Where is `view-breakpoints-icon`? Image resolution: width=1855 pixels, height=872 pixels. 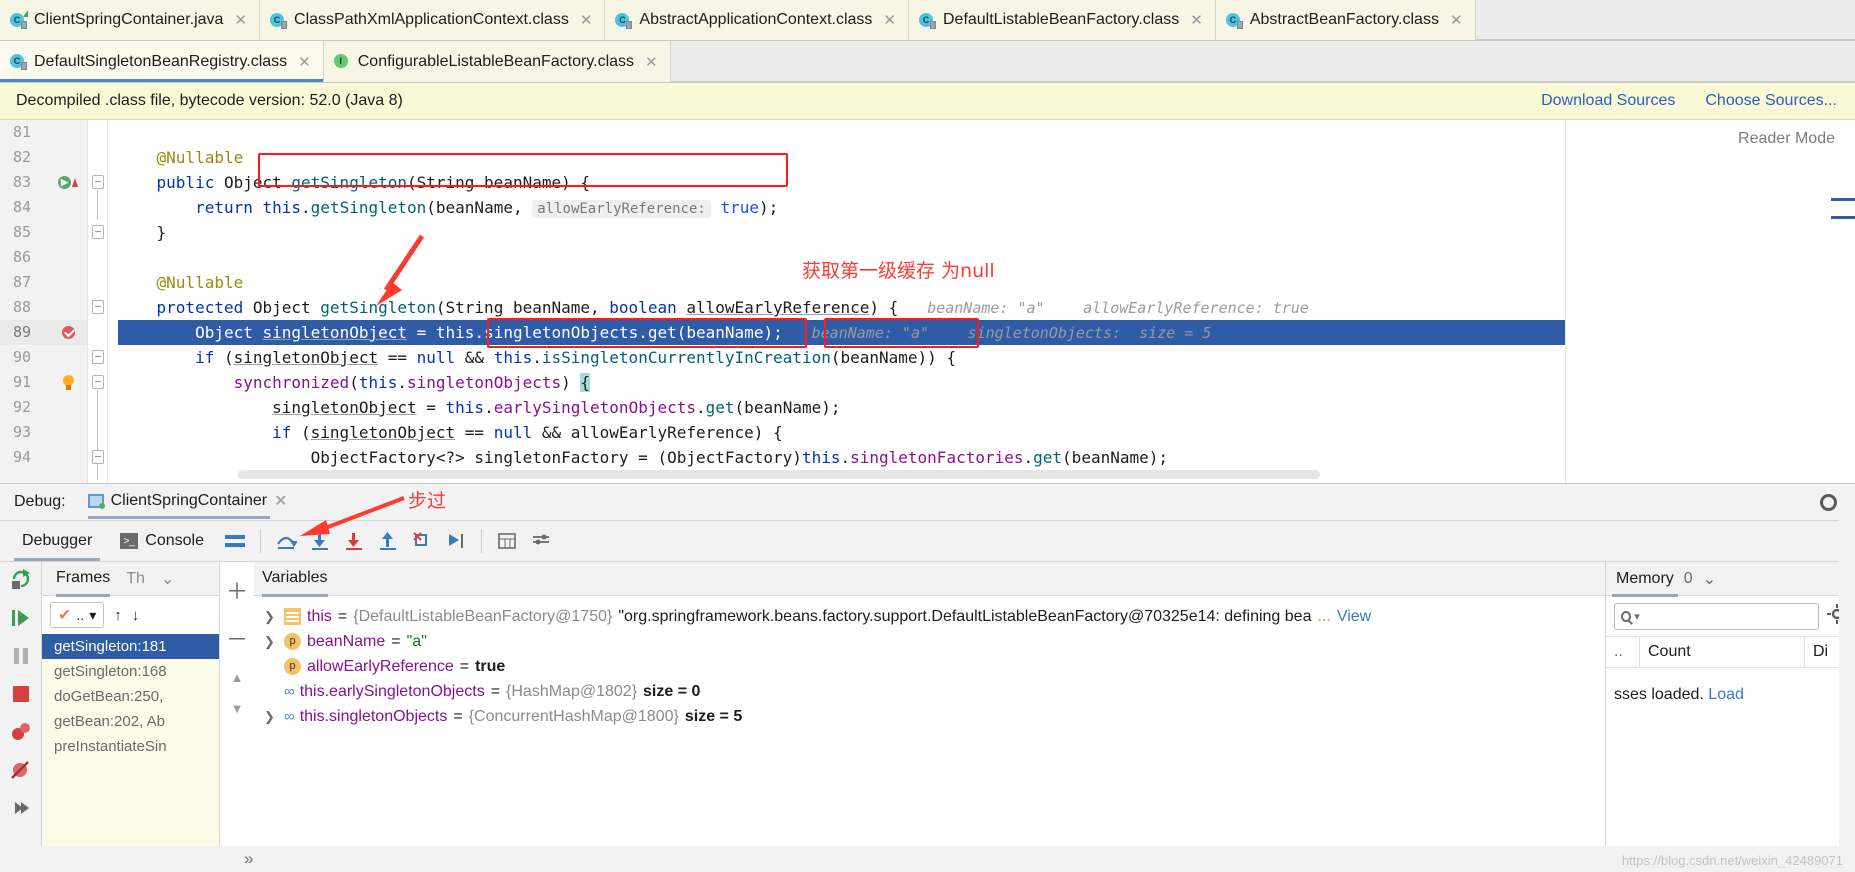 view-breakpoints-icon is located at coordinates (21, 734).